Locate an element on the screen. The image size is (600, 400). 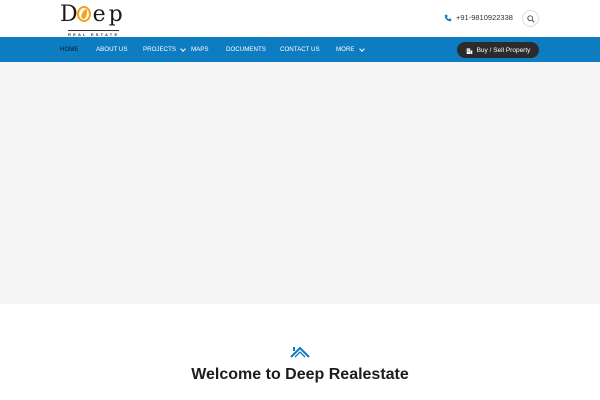
logo-tagline: REAL ESTATE is located at coordinates (94, 33).